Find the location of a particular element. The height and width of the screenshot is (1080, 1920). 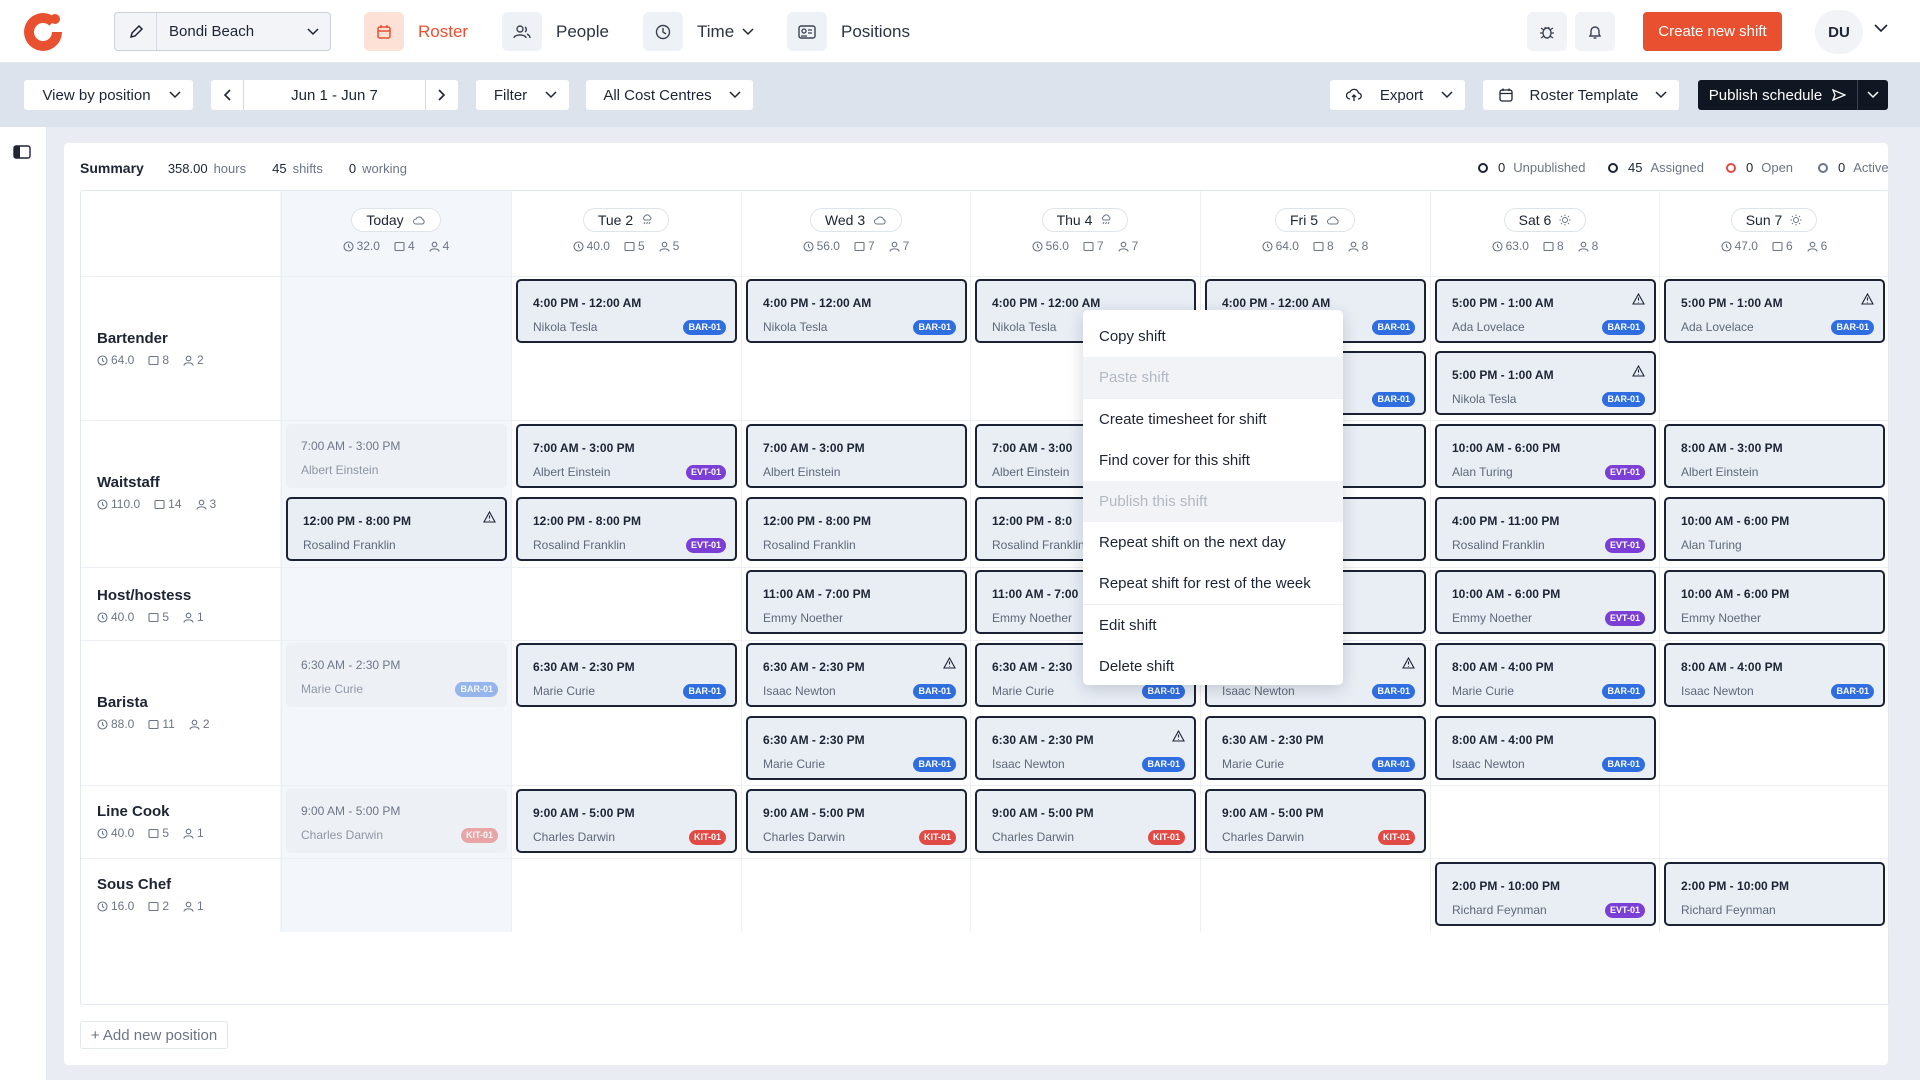

position-shifts: 11 is located at coordinates (161, 724).